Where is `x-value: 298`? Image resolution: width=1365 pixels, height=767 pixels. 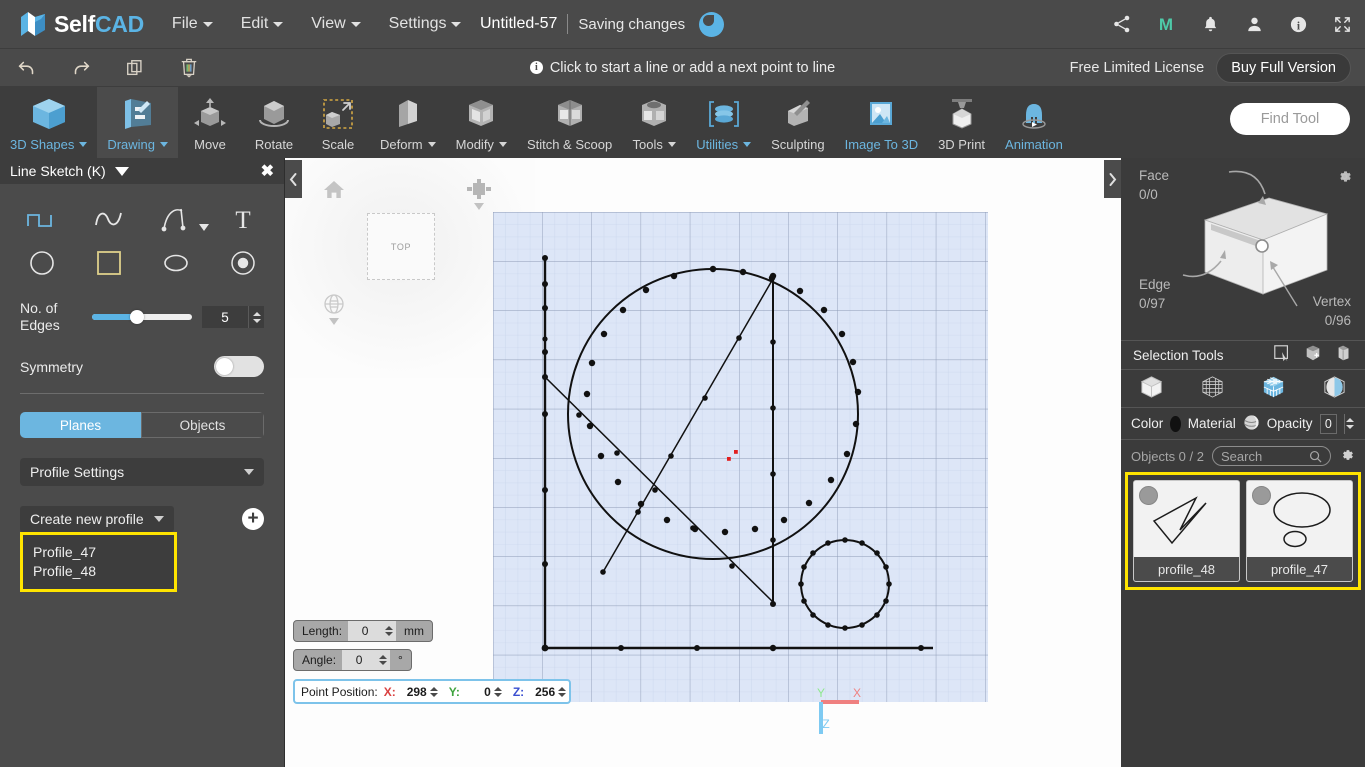
x-value: 298 is located at coordinates (413, 692).